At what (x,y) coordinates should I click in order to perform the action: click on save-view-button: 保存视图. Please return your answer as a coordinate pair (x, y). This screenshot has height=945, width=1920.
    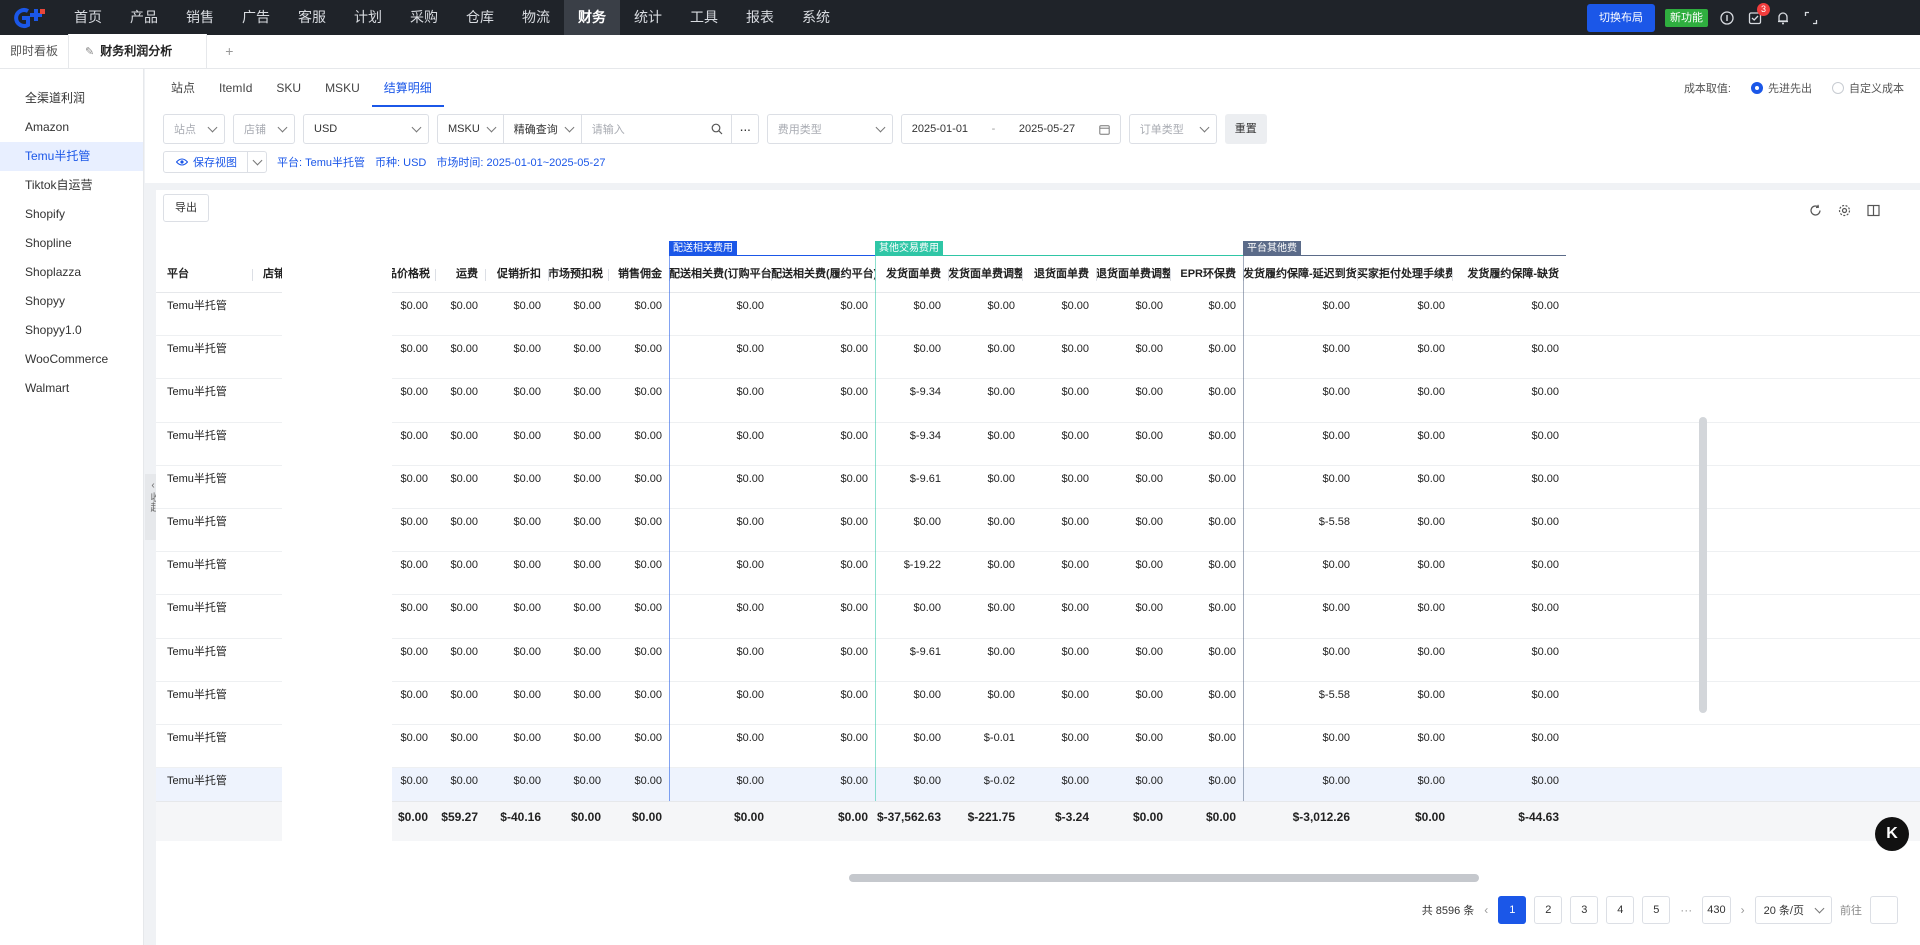
    Looking at the image, I should click on (215, 162).